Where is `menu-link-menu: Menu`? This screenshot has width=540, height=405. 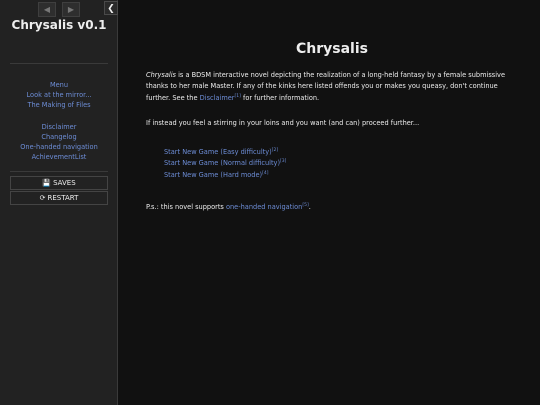
menu-link-menu: Menu is located at coordinates (59, 85).